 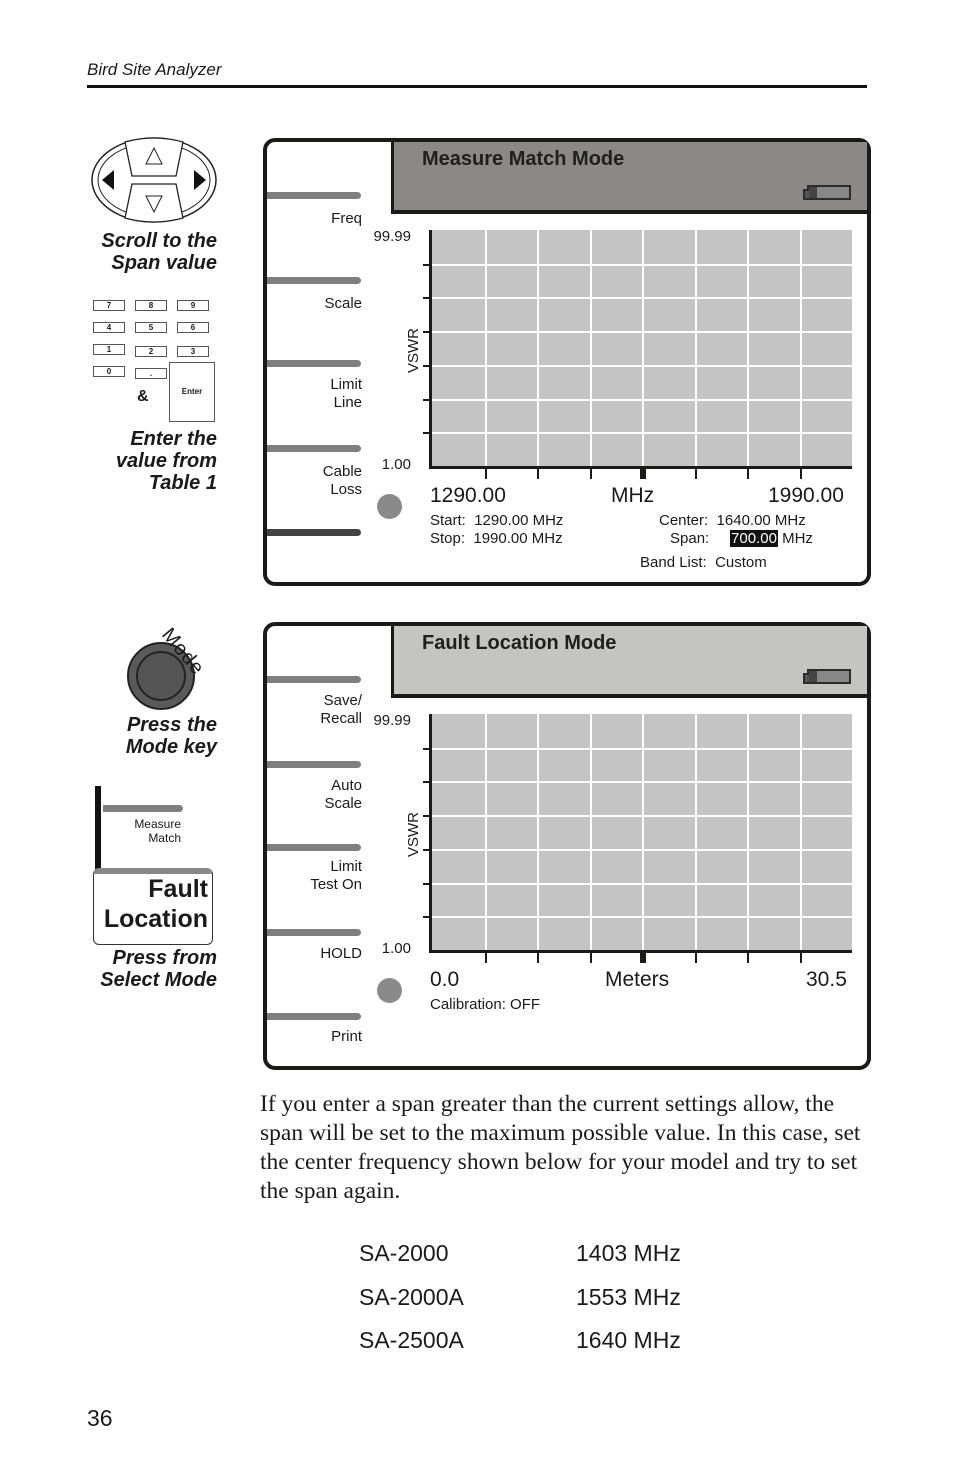 I want to click on status-dot-icon, so click(x=389, y=990).